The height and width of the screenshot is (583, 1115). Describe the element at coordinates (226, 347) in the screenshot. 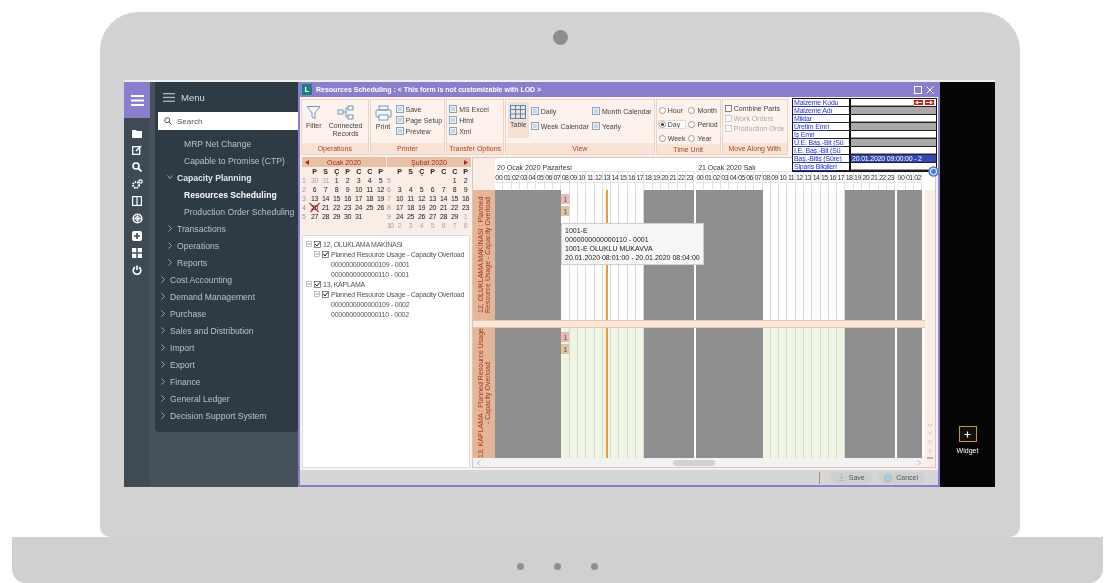

I see `menu-item: Import` at that location.